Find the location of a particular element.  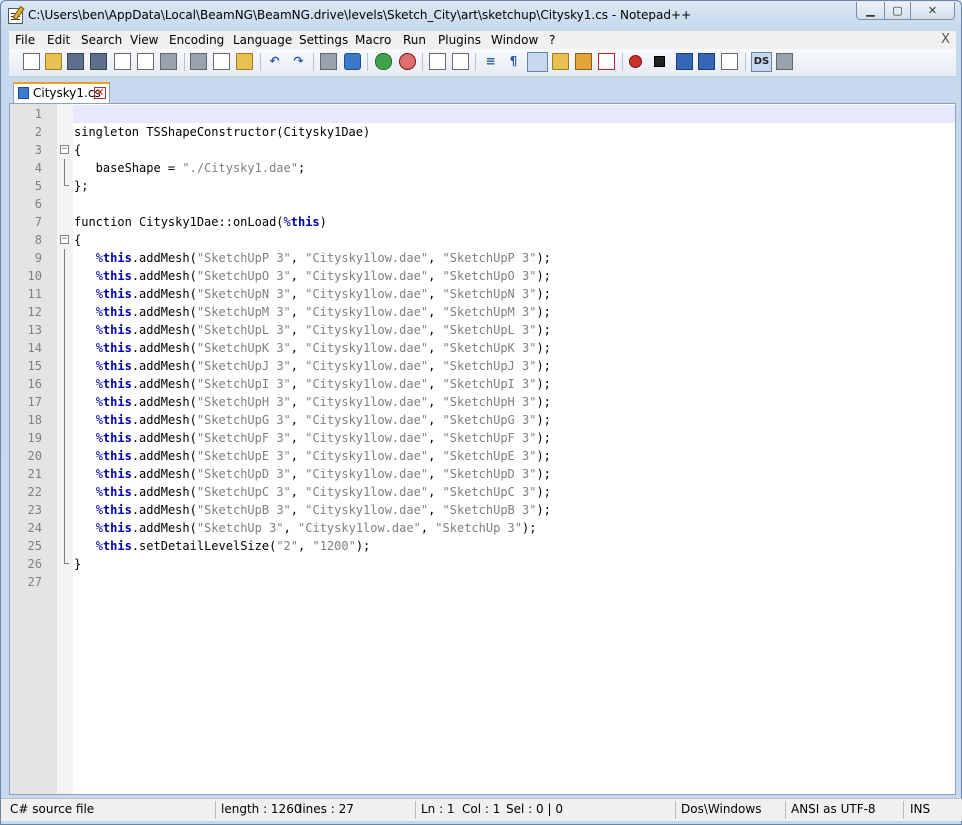

line-number: 5 is located at coordinates (38, 186).